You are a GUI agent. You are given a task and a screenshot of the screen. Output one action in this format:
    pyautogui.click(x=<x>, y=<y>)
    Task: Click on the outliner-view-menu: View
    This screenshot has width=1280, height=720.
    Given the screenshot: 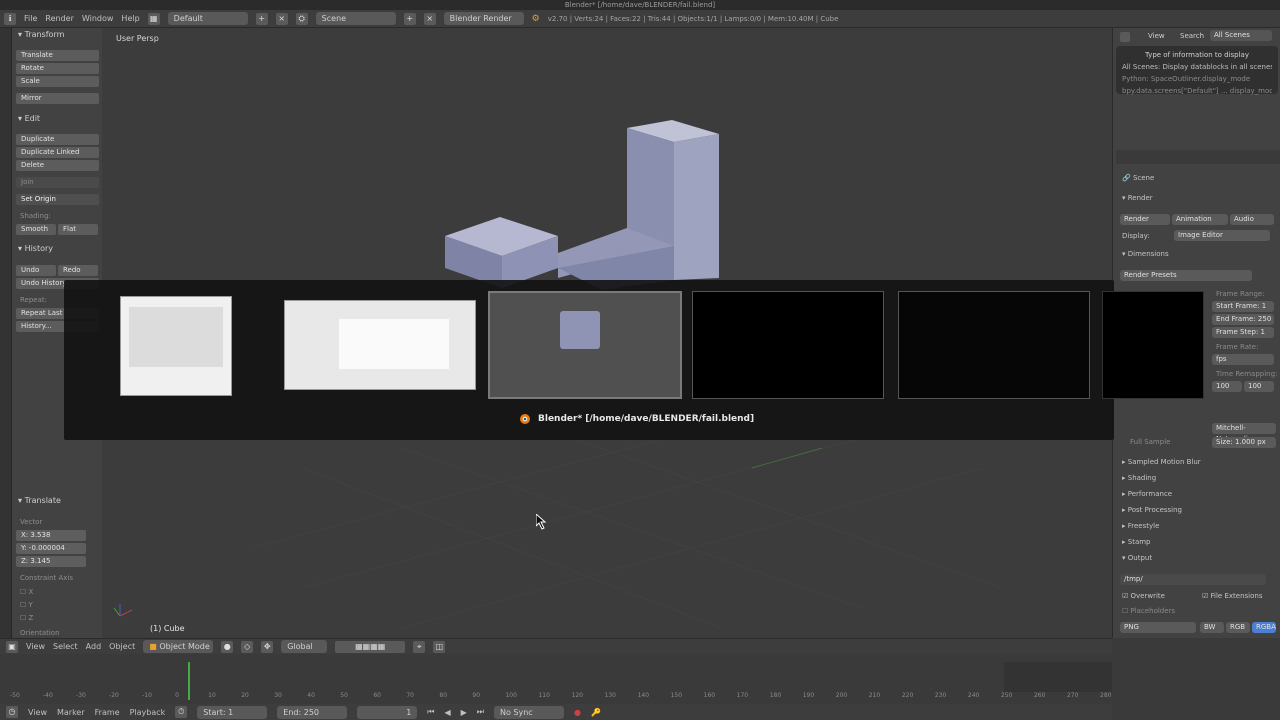 What is the action you would take?
    pyautogui.click(x=1156, y=36)
    